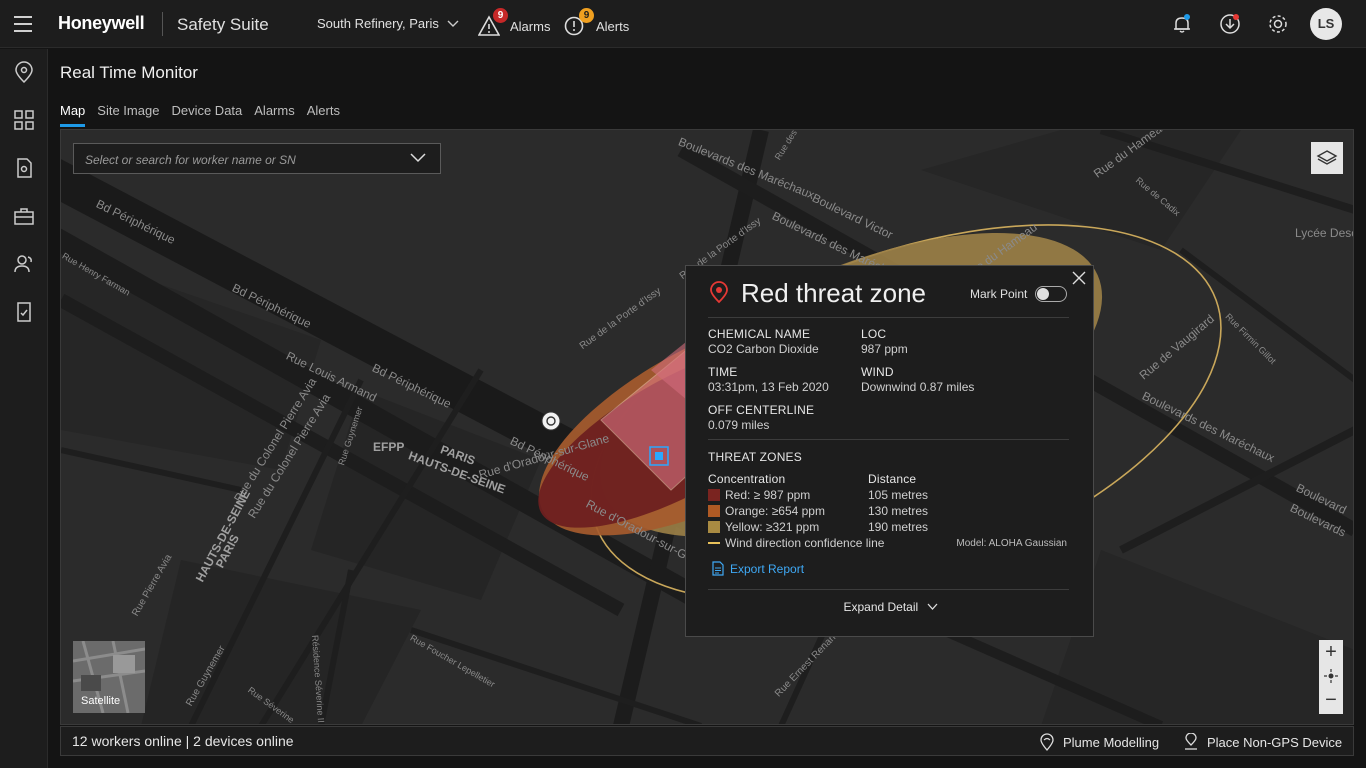 This screenshot has width=1366, height=768. I want to click on off-centerline-label: OFF CENTERLINE, so click(761, 410).